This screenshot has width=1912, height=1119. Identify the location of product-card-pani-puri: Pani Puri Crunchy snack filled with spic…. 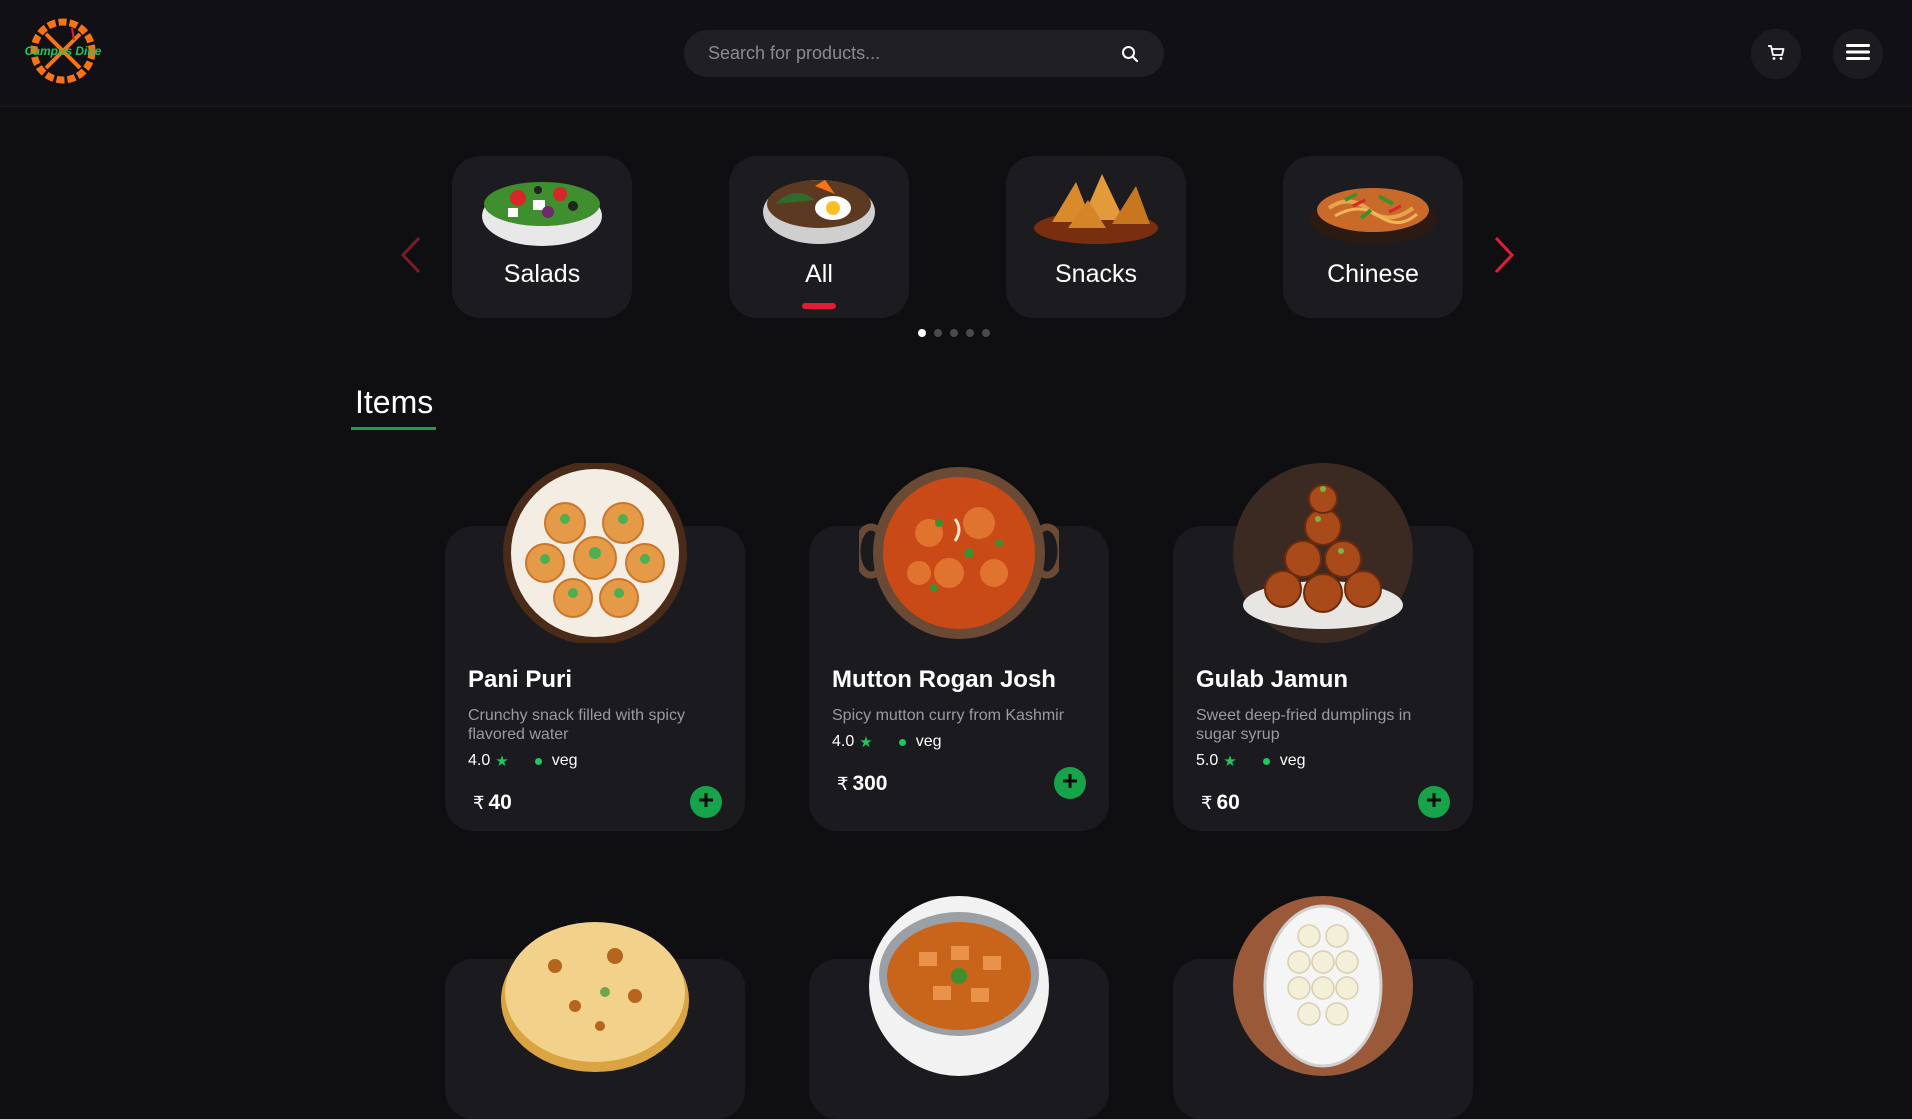
(595, 646).